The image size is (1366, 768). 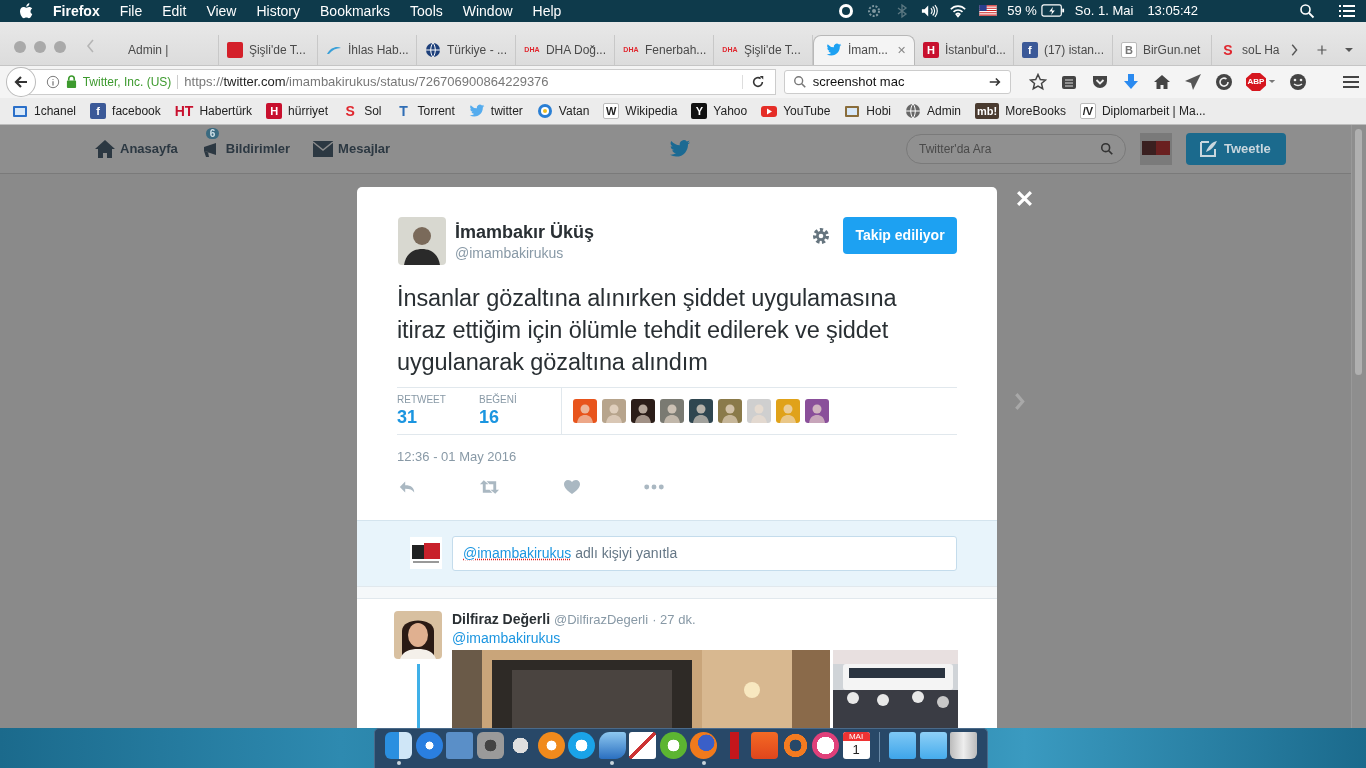 What do you see at coordinates (640, 110) in the screenshot?
I see `bookmark-item: W Wikipedia` at bounding box center [640, 110].